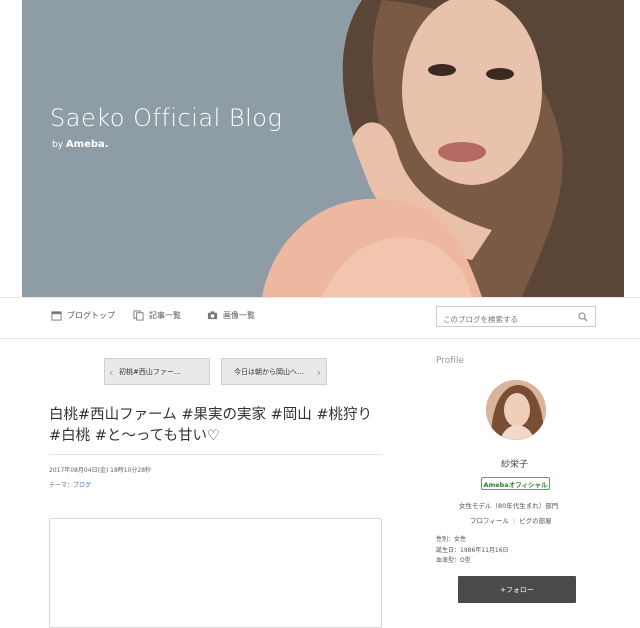 The height and width of the screenshot is (628, 640). What do you see at coordinates (111, 372) in the screenshot?
I see `chevron-left-icon: ‹` at bounding box center [111, 372].